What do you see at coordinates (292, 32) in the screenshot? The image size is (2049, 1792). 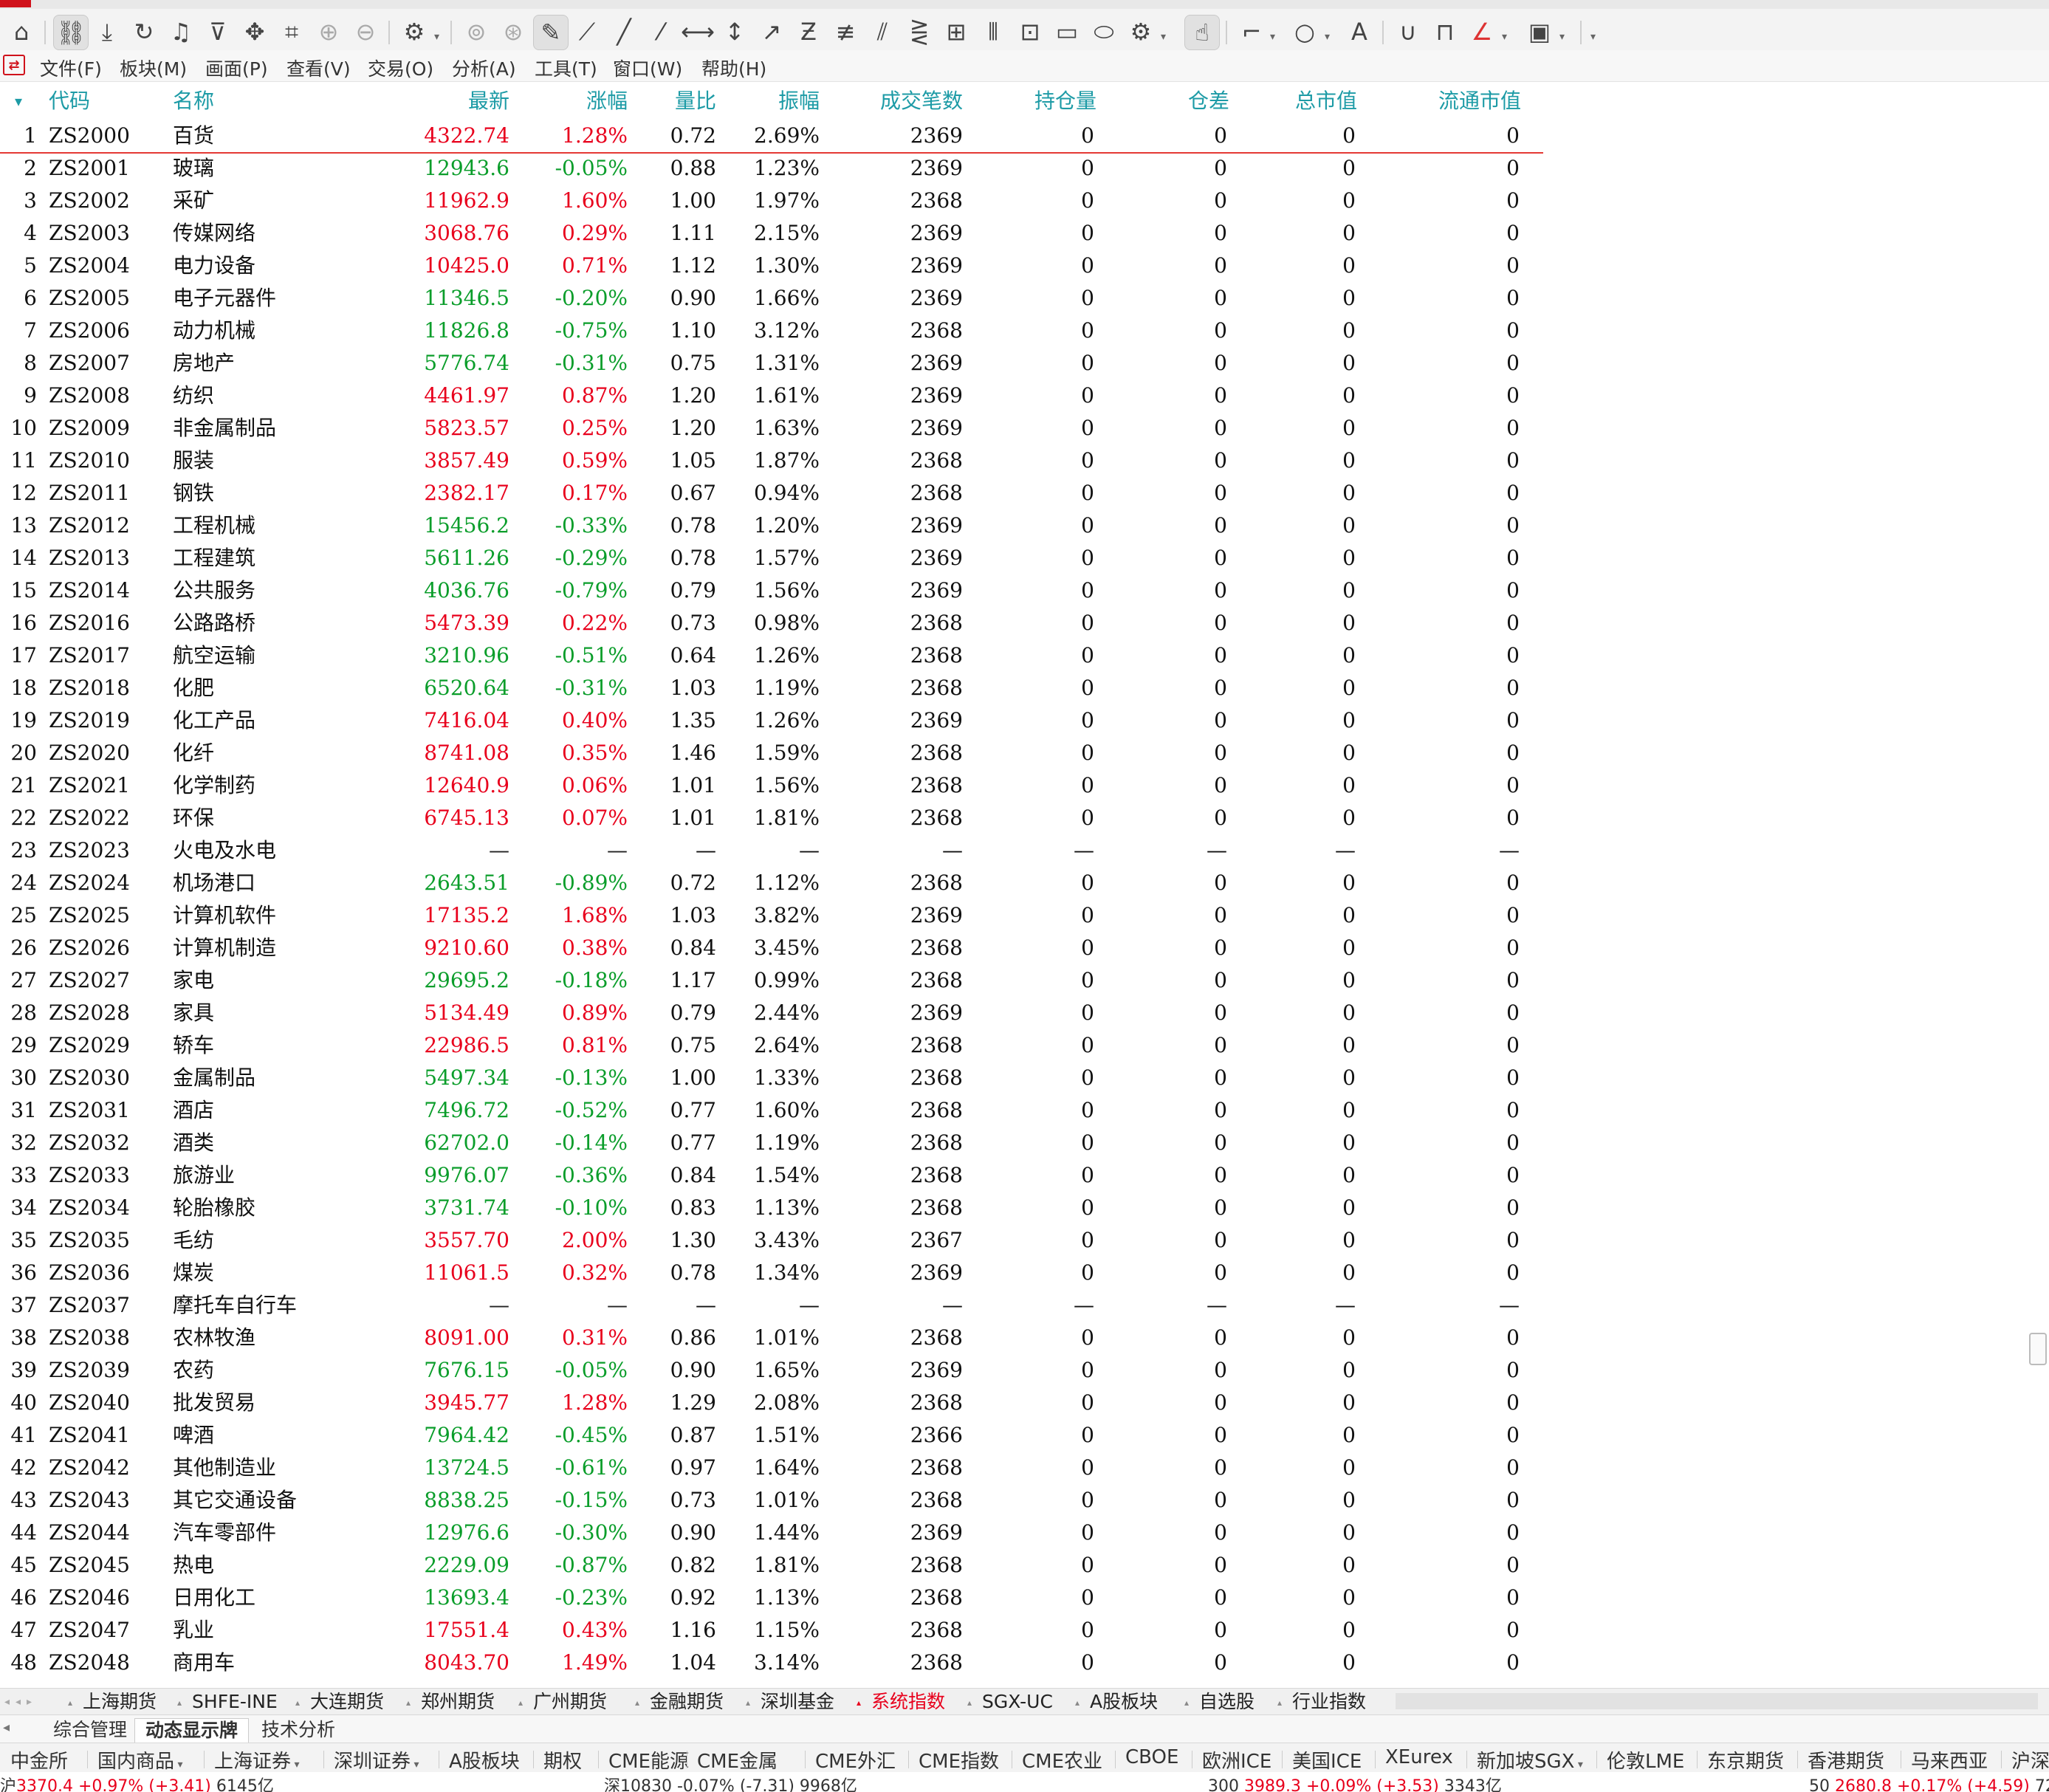 I see `grid-tool-icon: ⌗` at bounding box center [292, 32].